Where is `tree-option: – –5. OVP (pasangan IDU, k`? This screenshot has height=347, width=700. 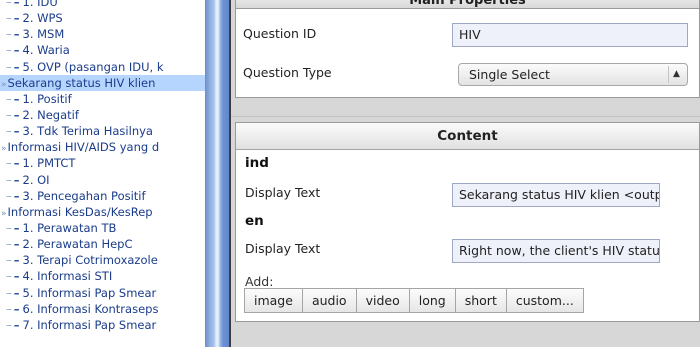
tree-option: – –5. OVP (pasangan IDU, k is located at coordinates (102, 67).